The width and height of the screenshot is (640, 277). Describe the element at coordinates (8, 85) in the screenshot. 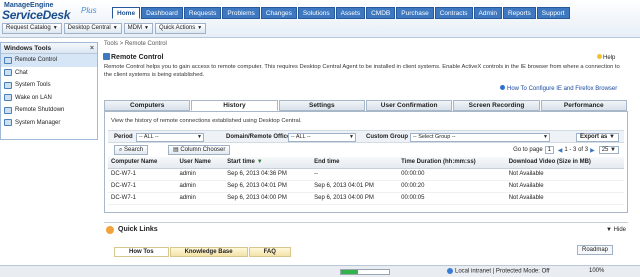

I see `tools-icon` at that location.